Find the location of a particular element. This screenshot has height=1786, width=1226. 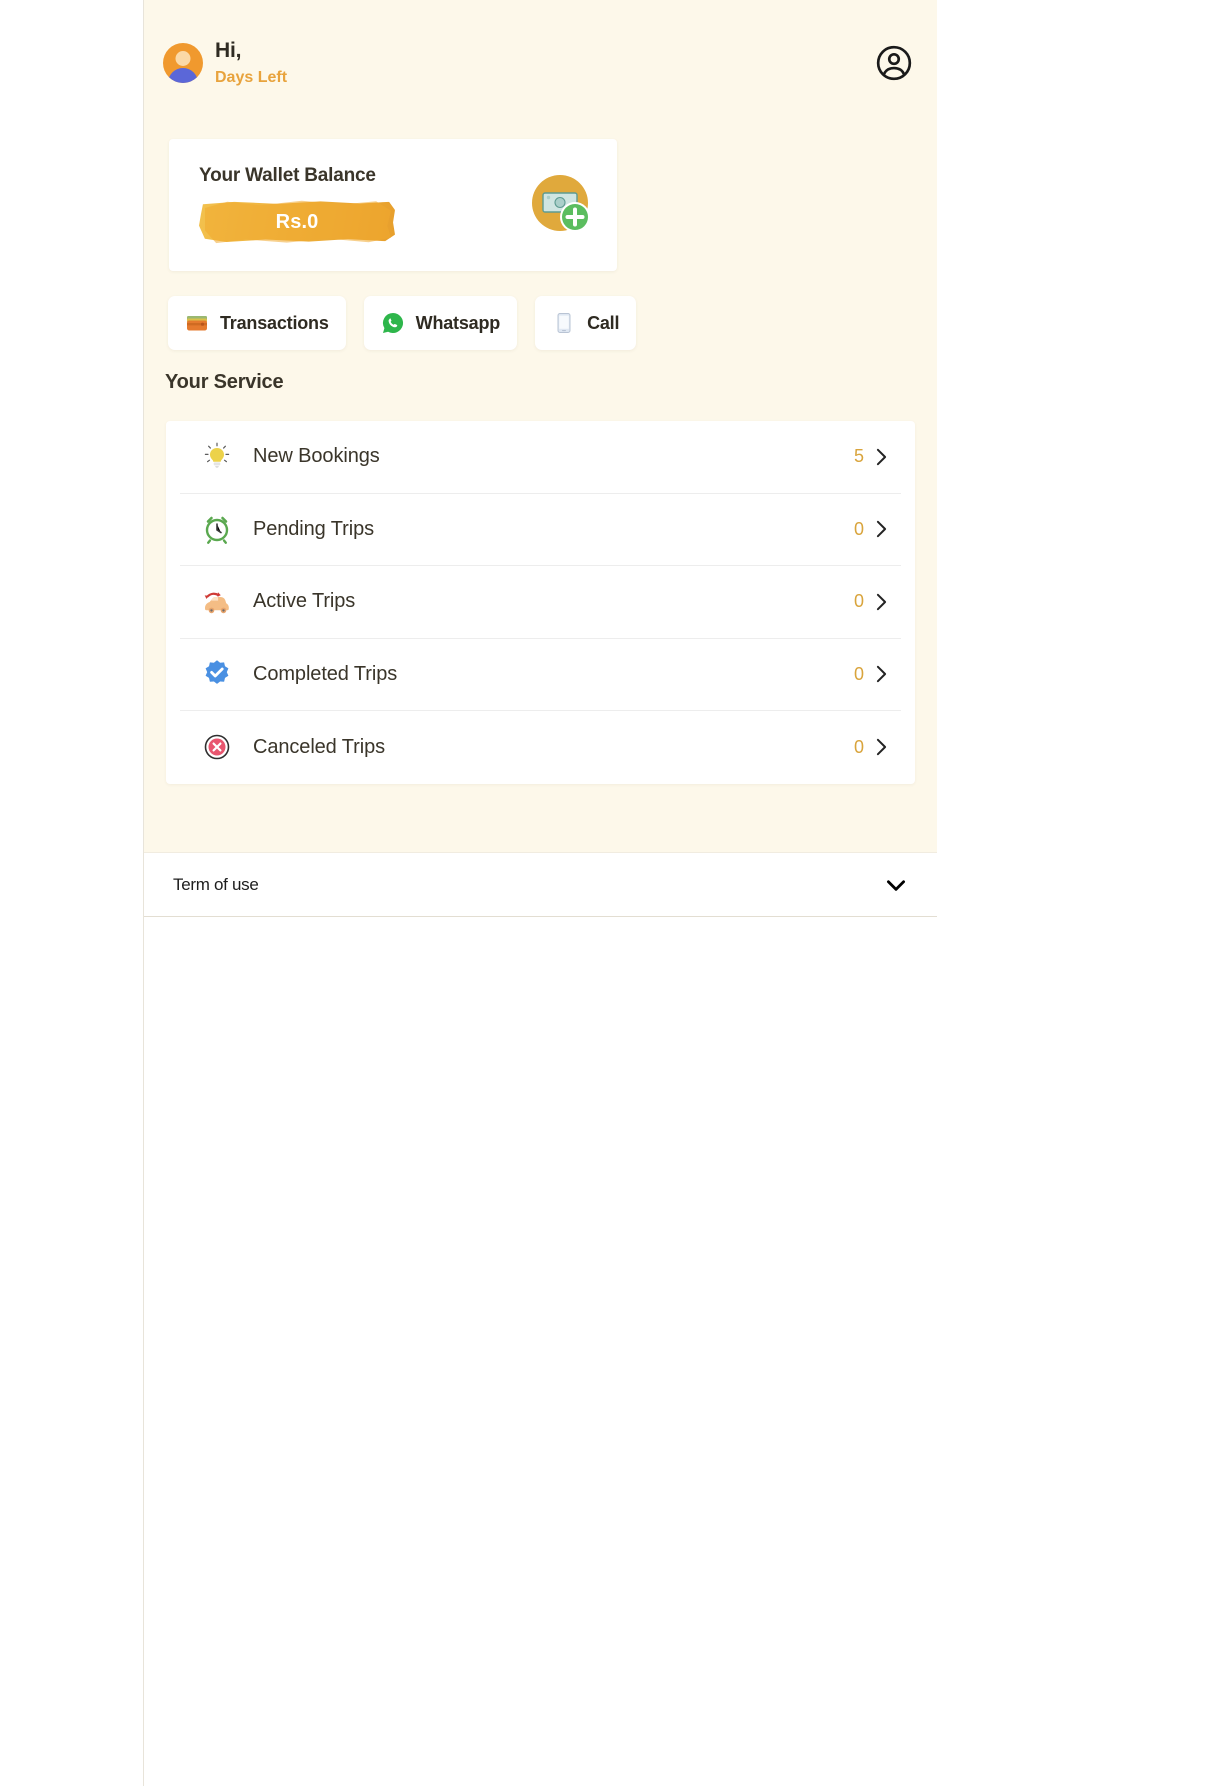

service-row-active-trips: Active Trips 0 is located at coordinates (540, 602).